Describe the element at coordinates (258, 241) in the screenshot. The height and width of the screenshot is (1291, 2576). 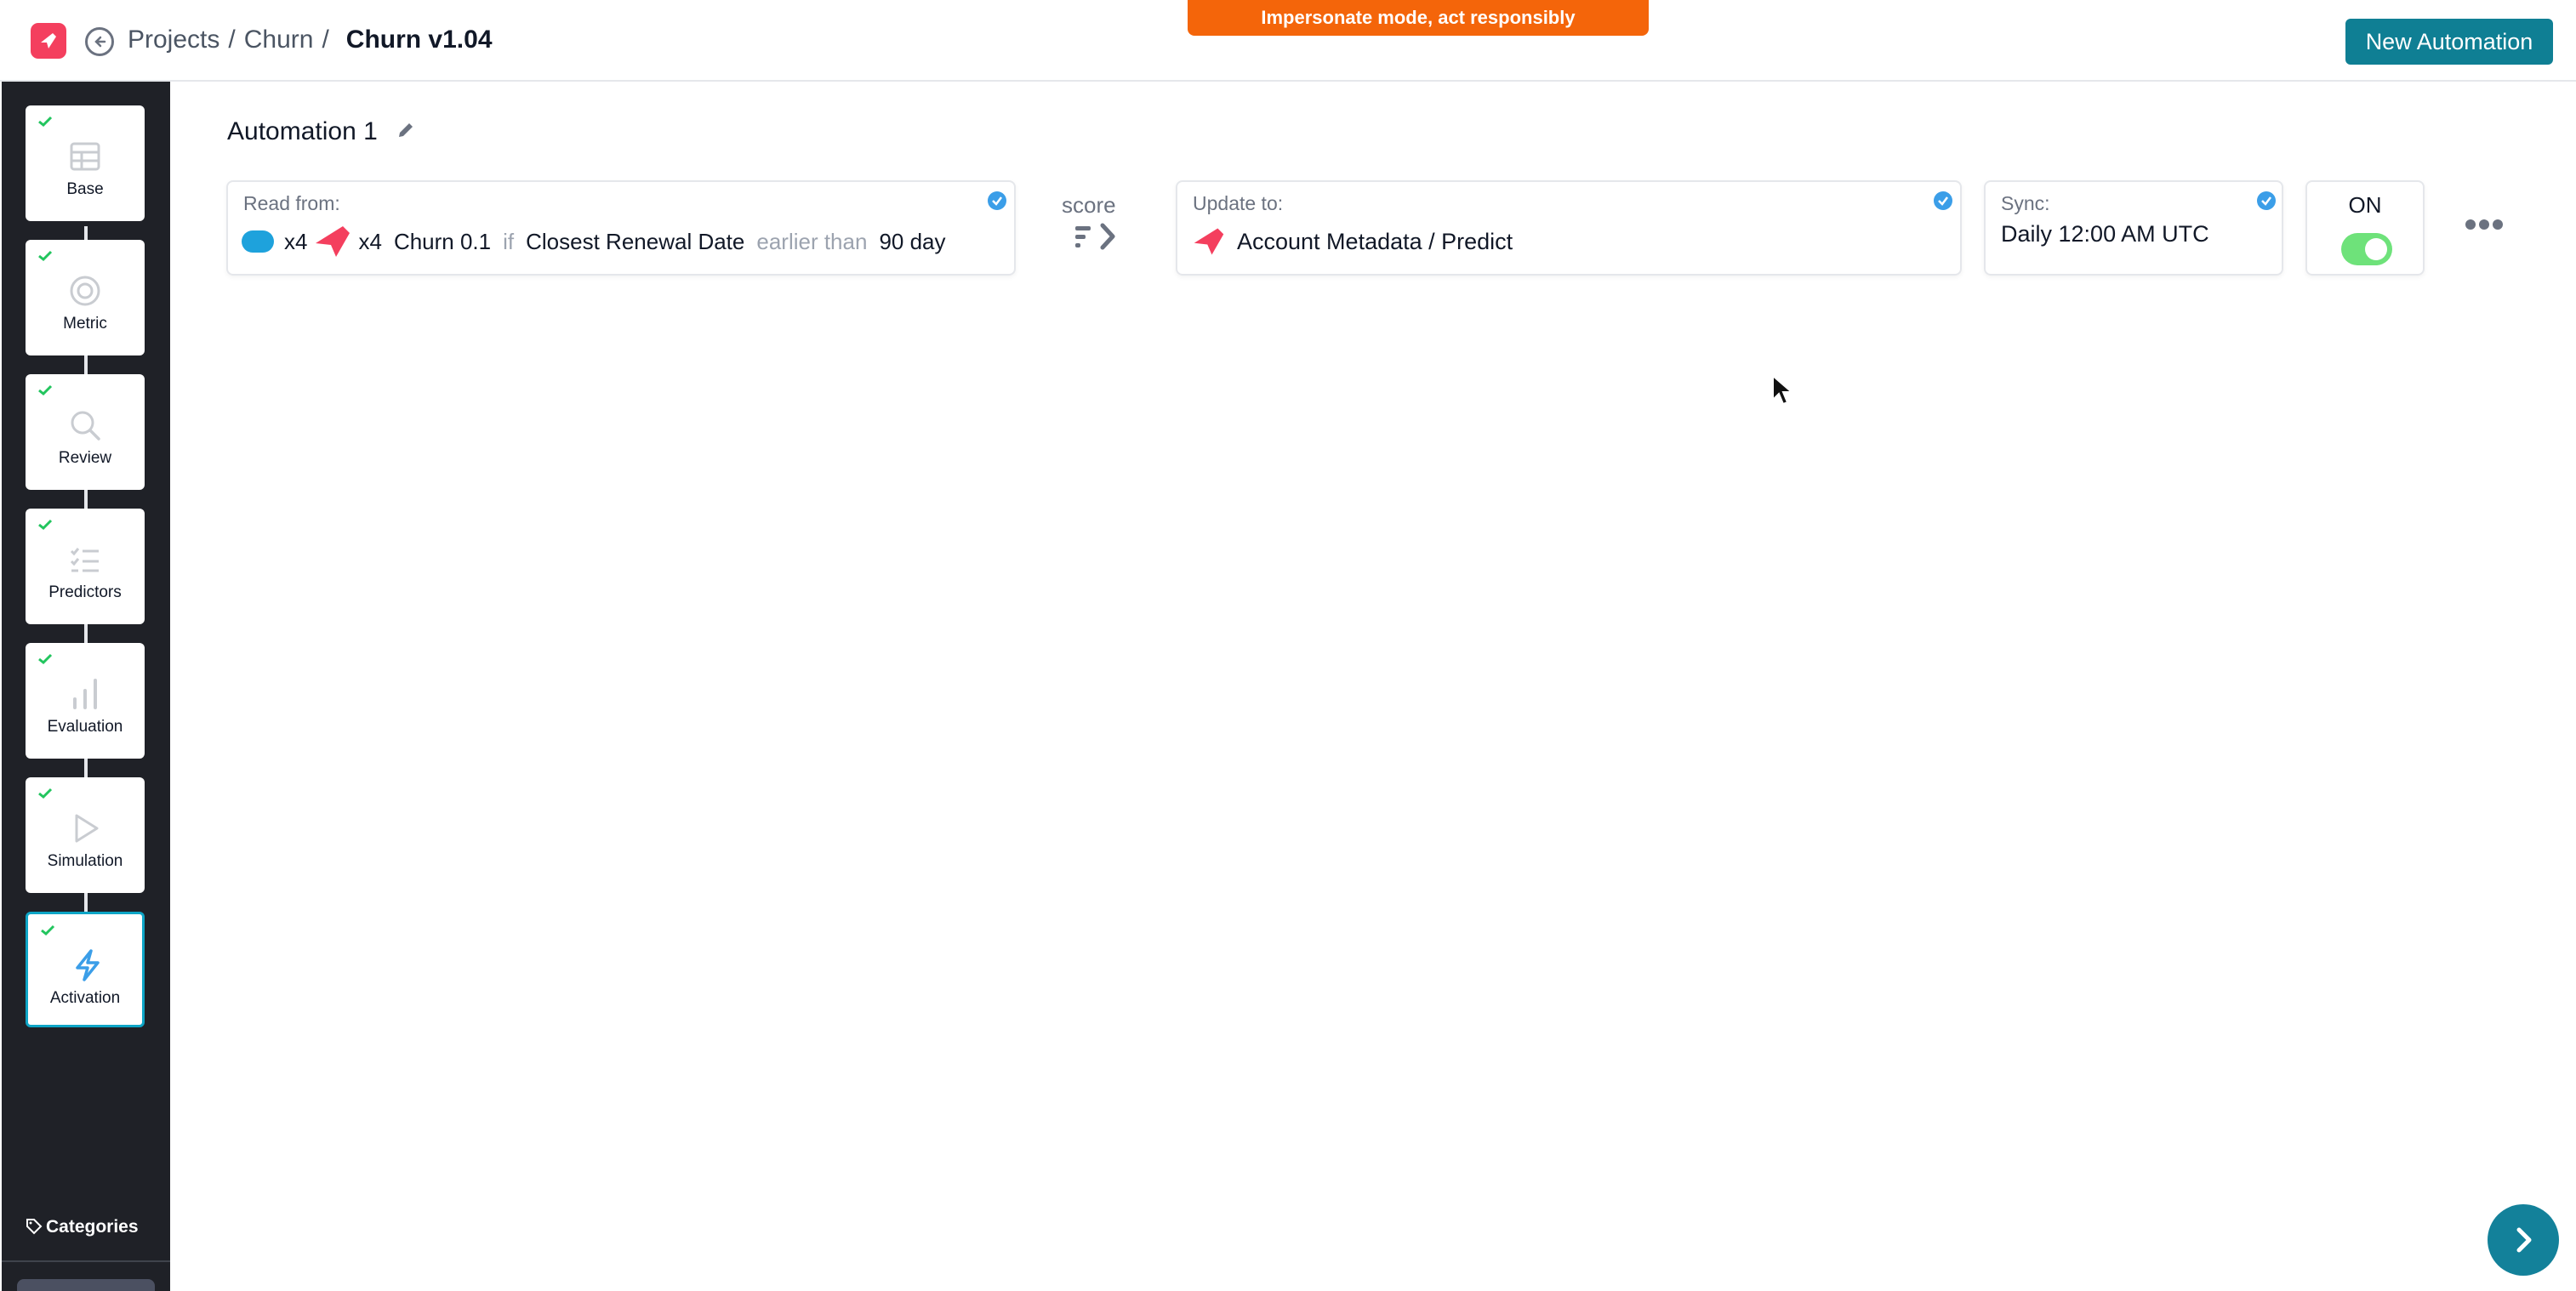
I see `salesforce-icon` at that location.